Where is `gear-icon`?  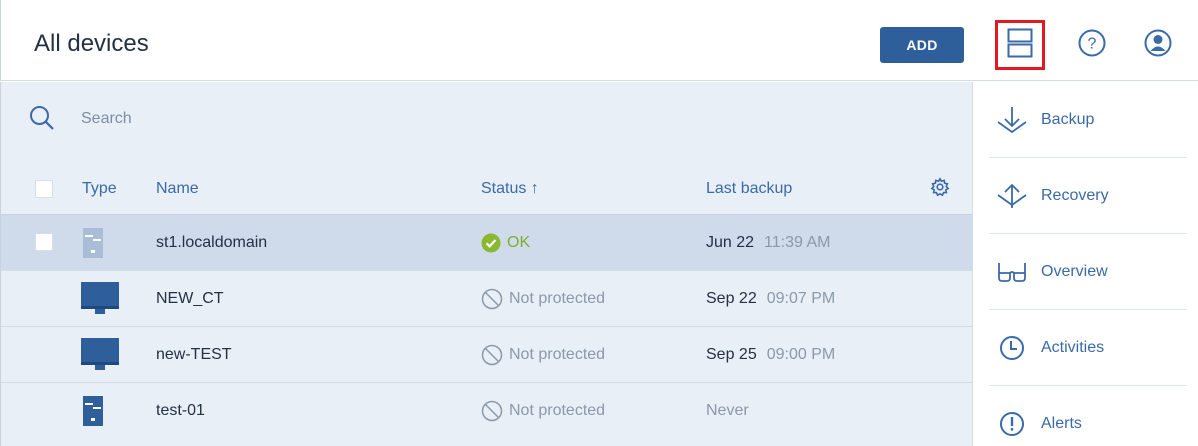 gear-icon is located at coordinates (940, 189).